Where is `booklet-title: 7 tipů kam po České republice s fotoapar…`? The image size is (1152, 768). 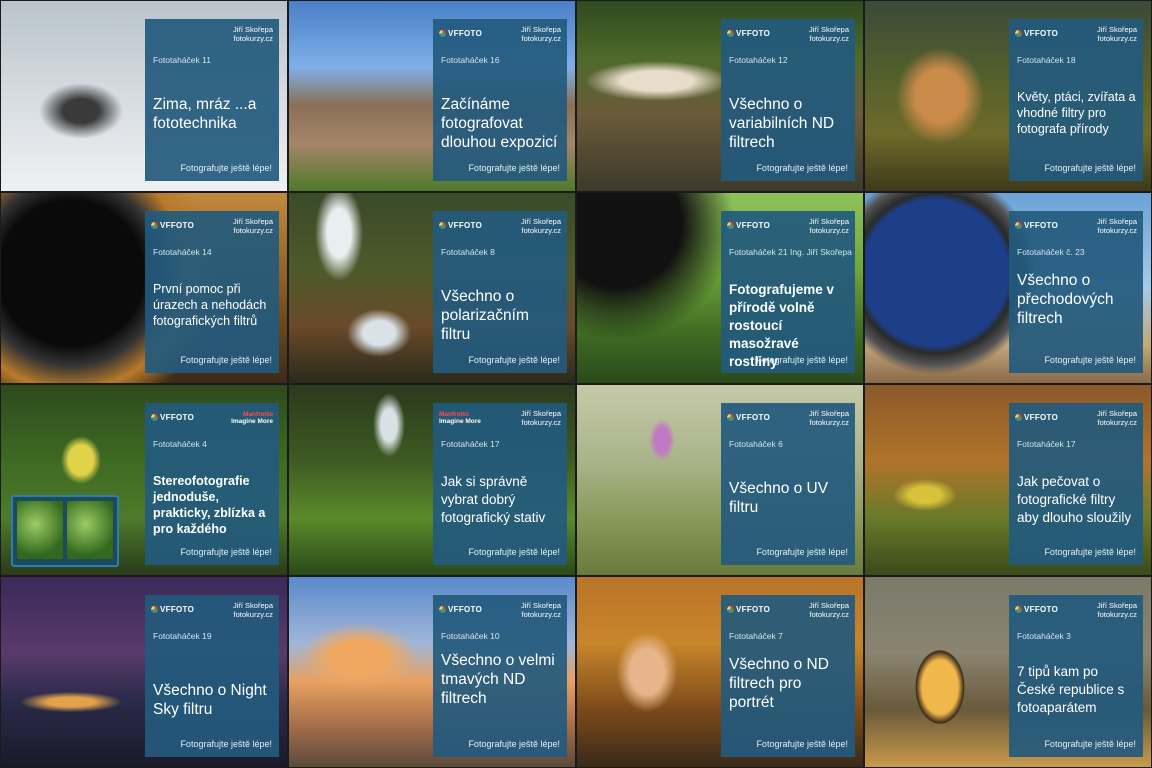 booklet-title: 7 tipů kam po České republice s fotoapar… is located at coordinates (1071, 689).